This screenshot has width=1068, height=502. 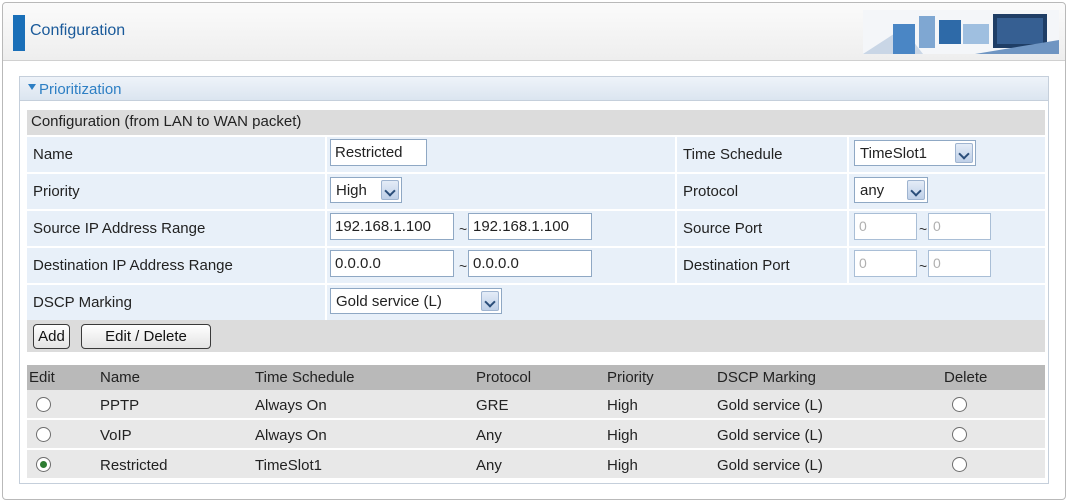 What do you see at coordinates (177, 192) in the screenshot?
I see `priority-label: Priority` at bounding box center [177, 192].